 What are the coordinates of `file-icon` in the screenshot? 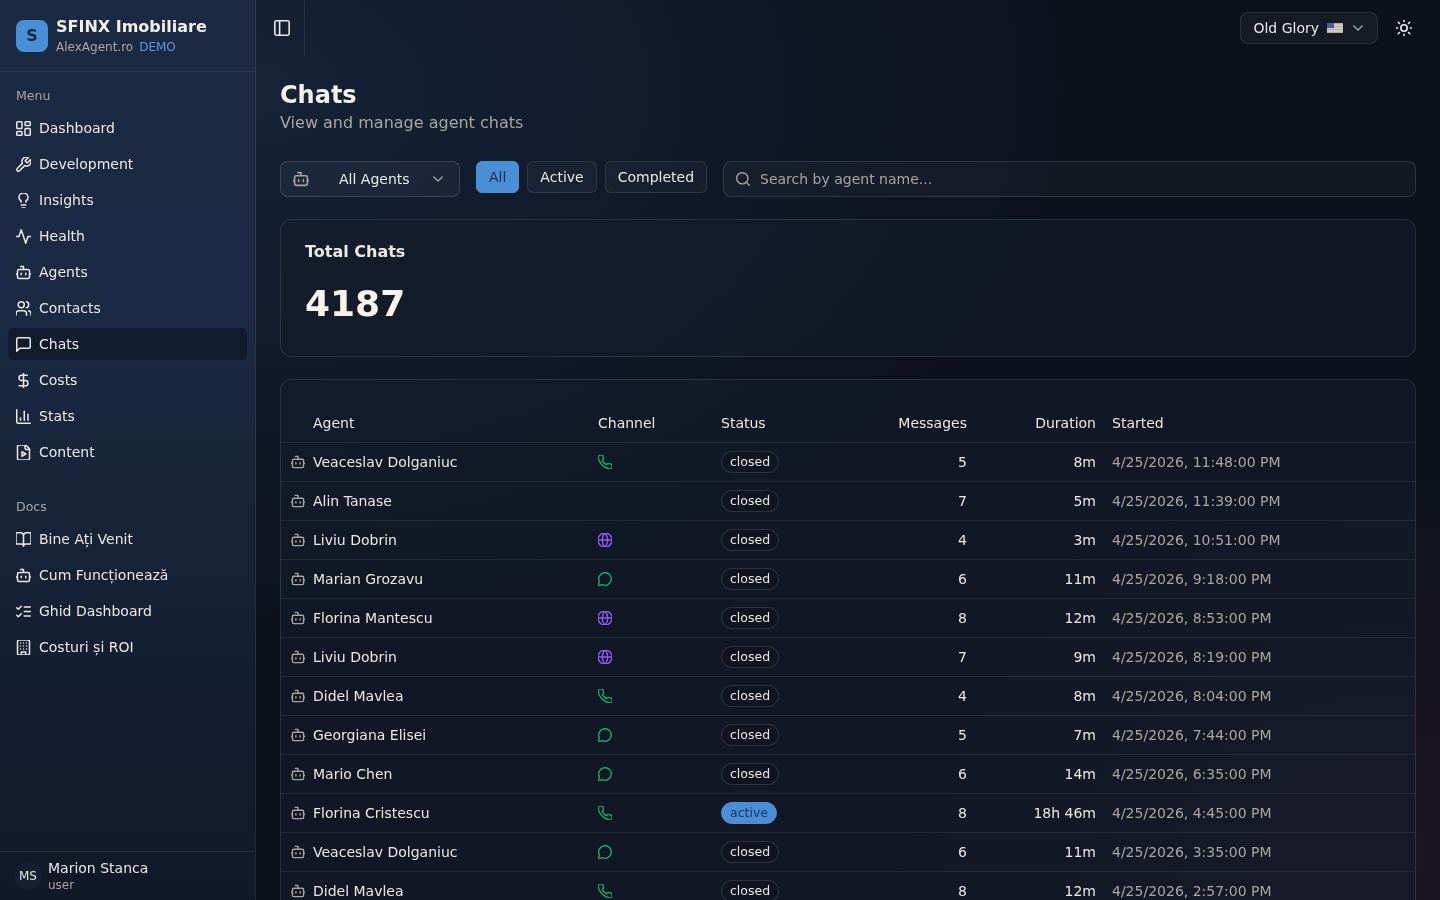 It's located at (23, 452).